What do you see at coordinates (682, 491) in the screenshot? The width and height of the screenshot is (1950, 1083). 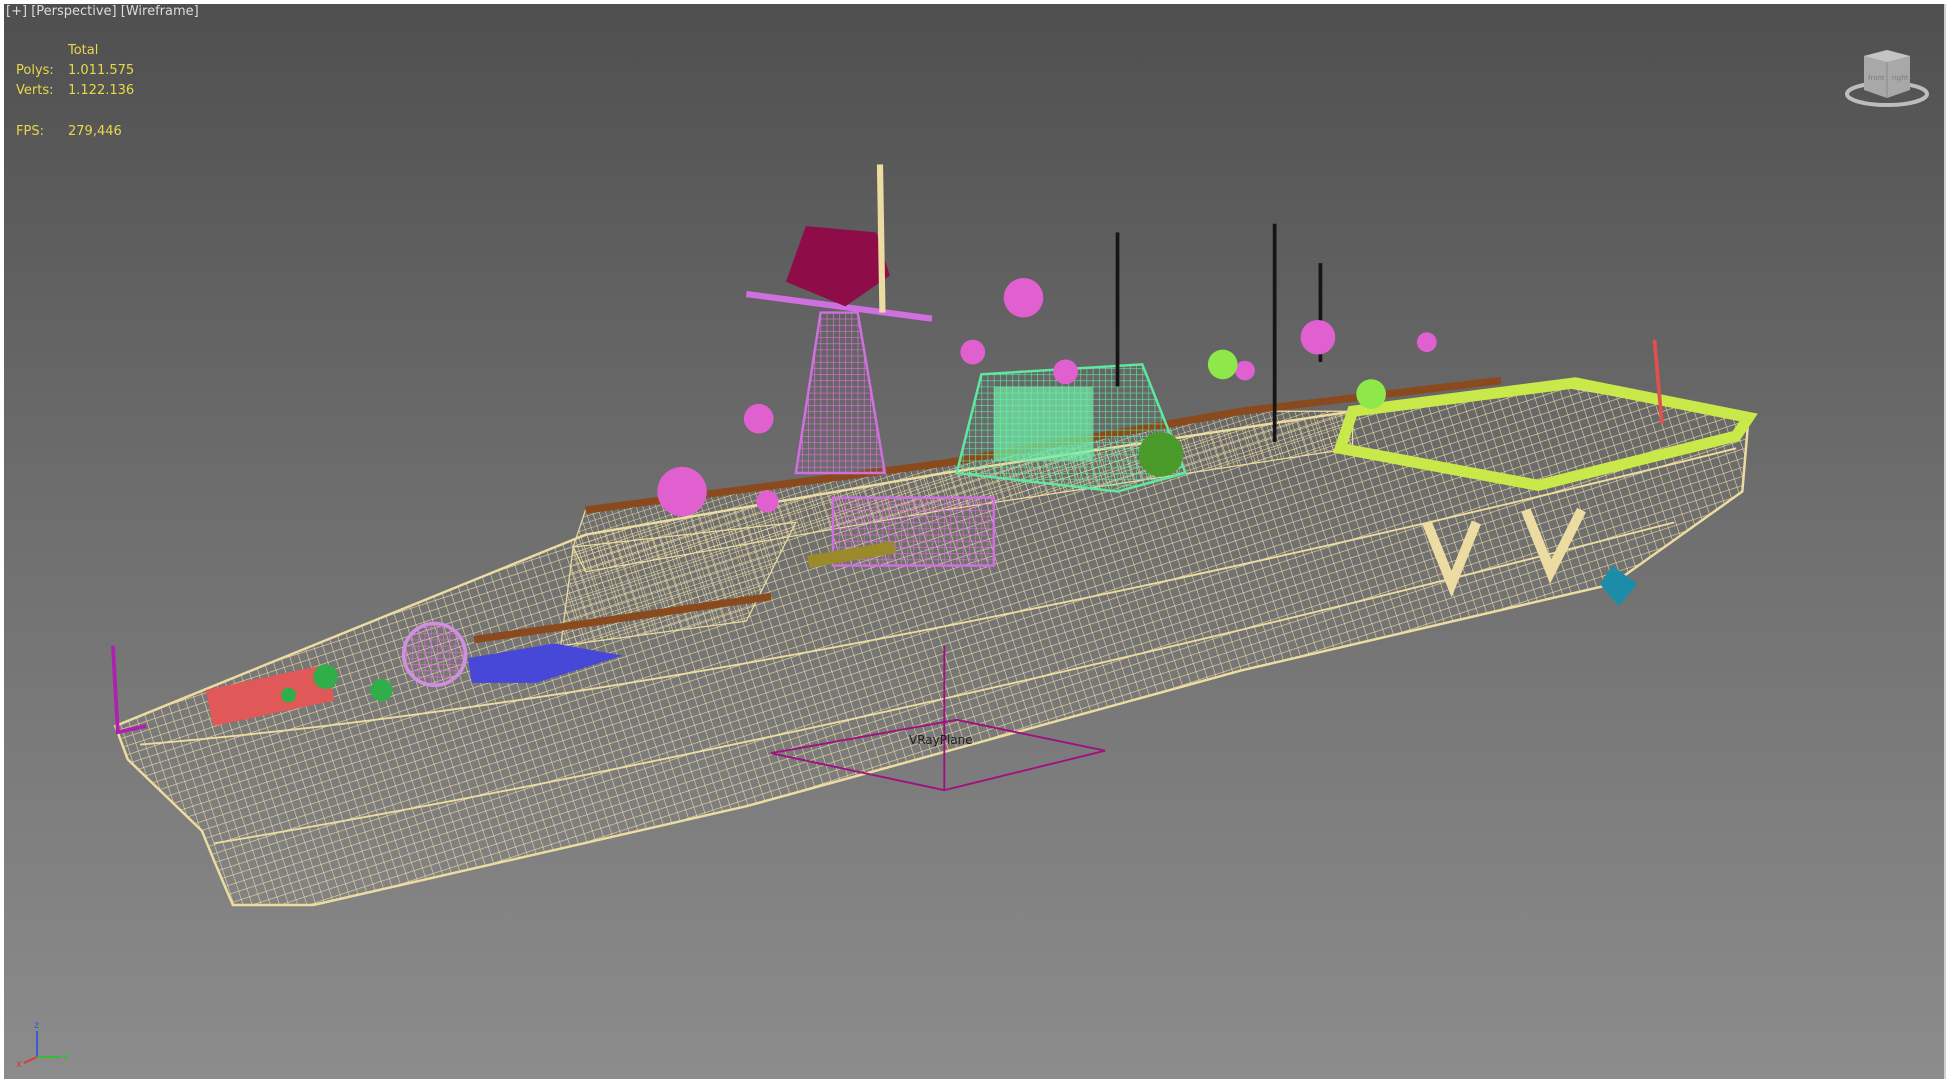 I see `radome` at bounding box center [682, 491].